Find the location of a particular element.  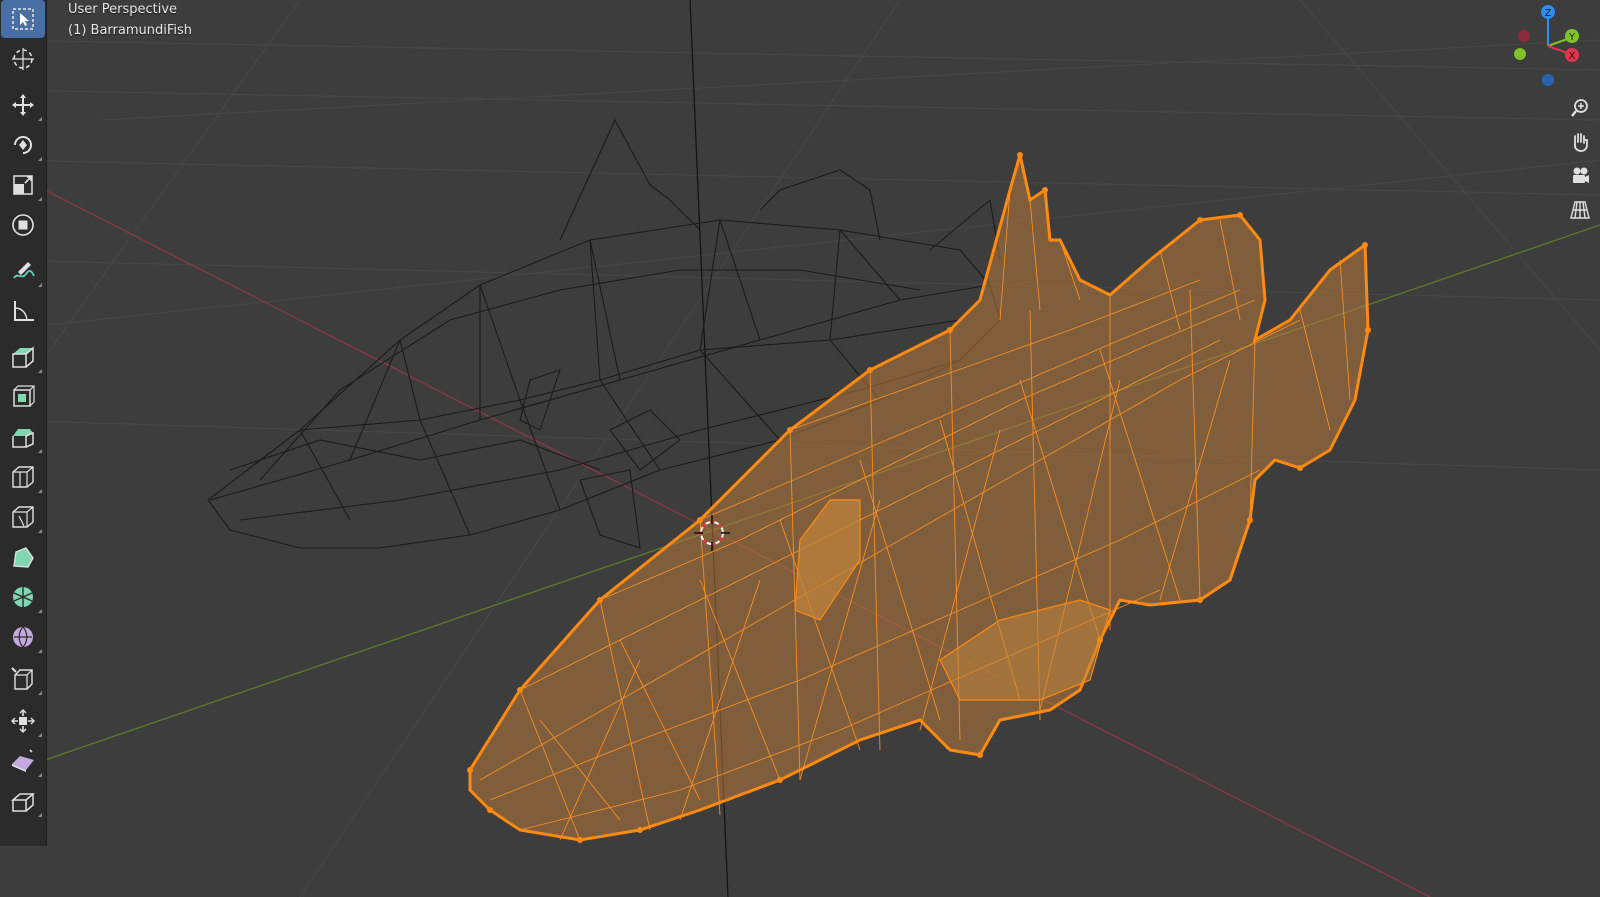

transform-icon is located at coordinates (23, 225).